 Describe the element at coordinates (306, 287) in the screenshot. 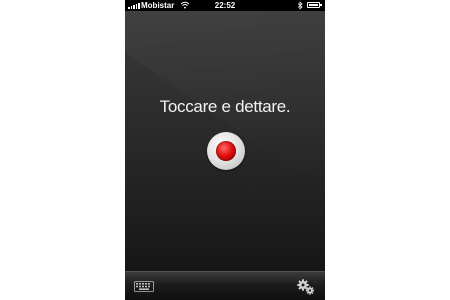

I see `gears-icon` at that location.